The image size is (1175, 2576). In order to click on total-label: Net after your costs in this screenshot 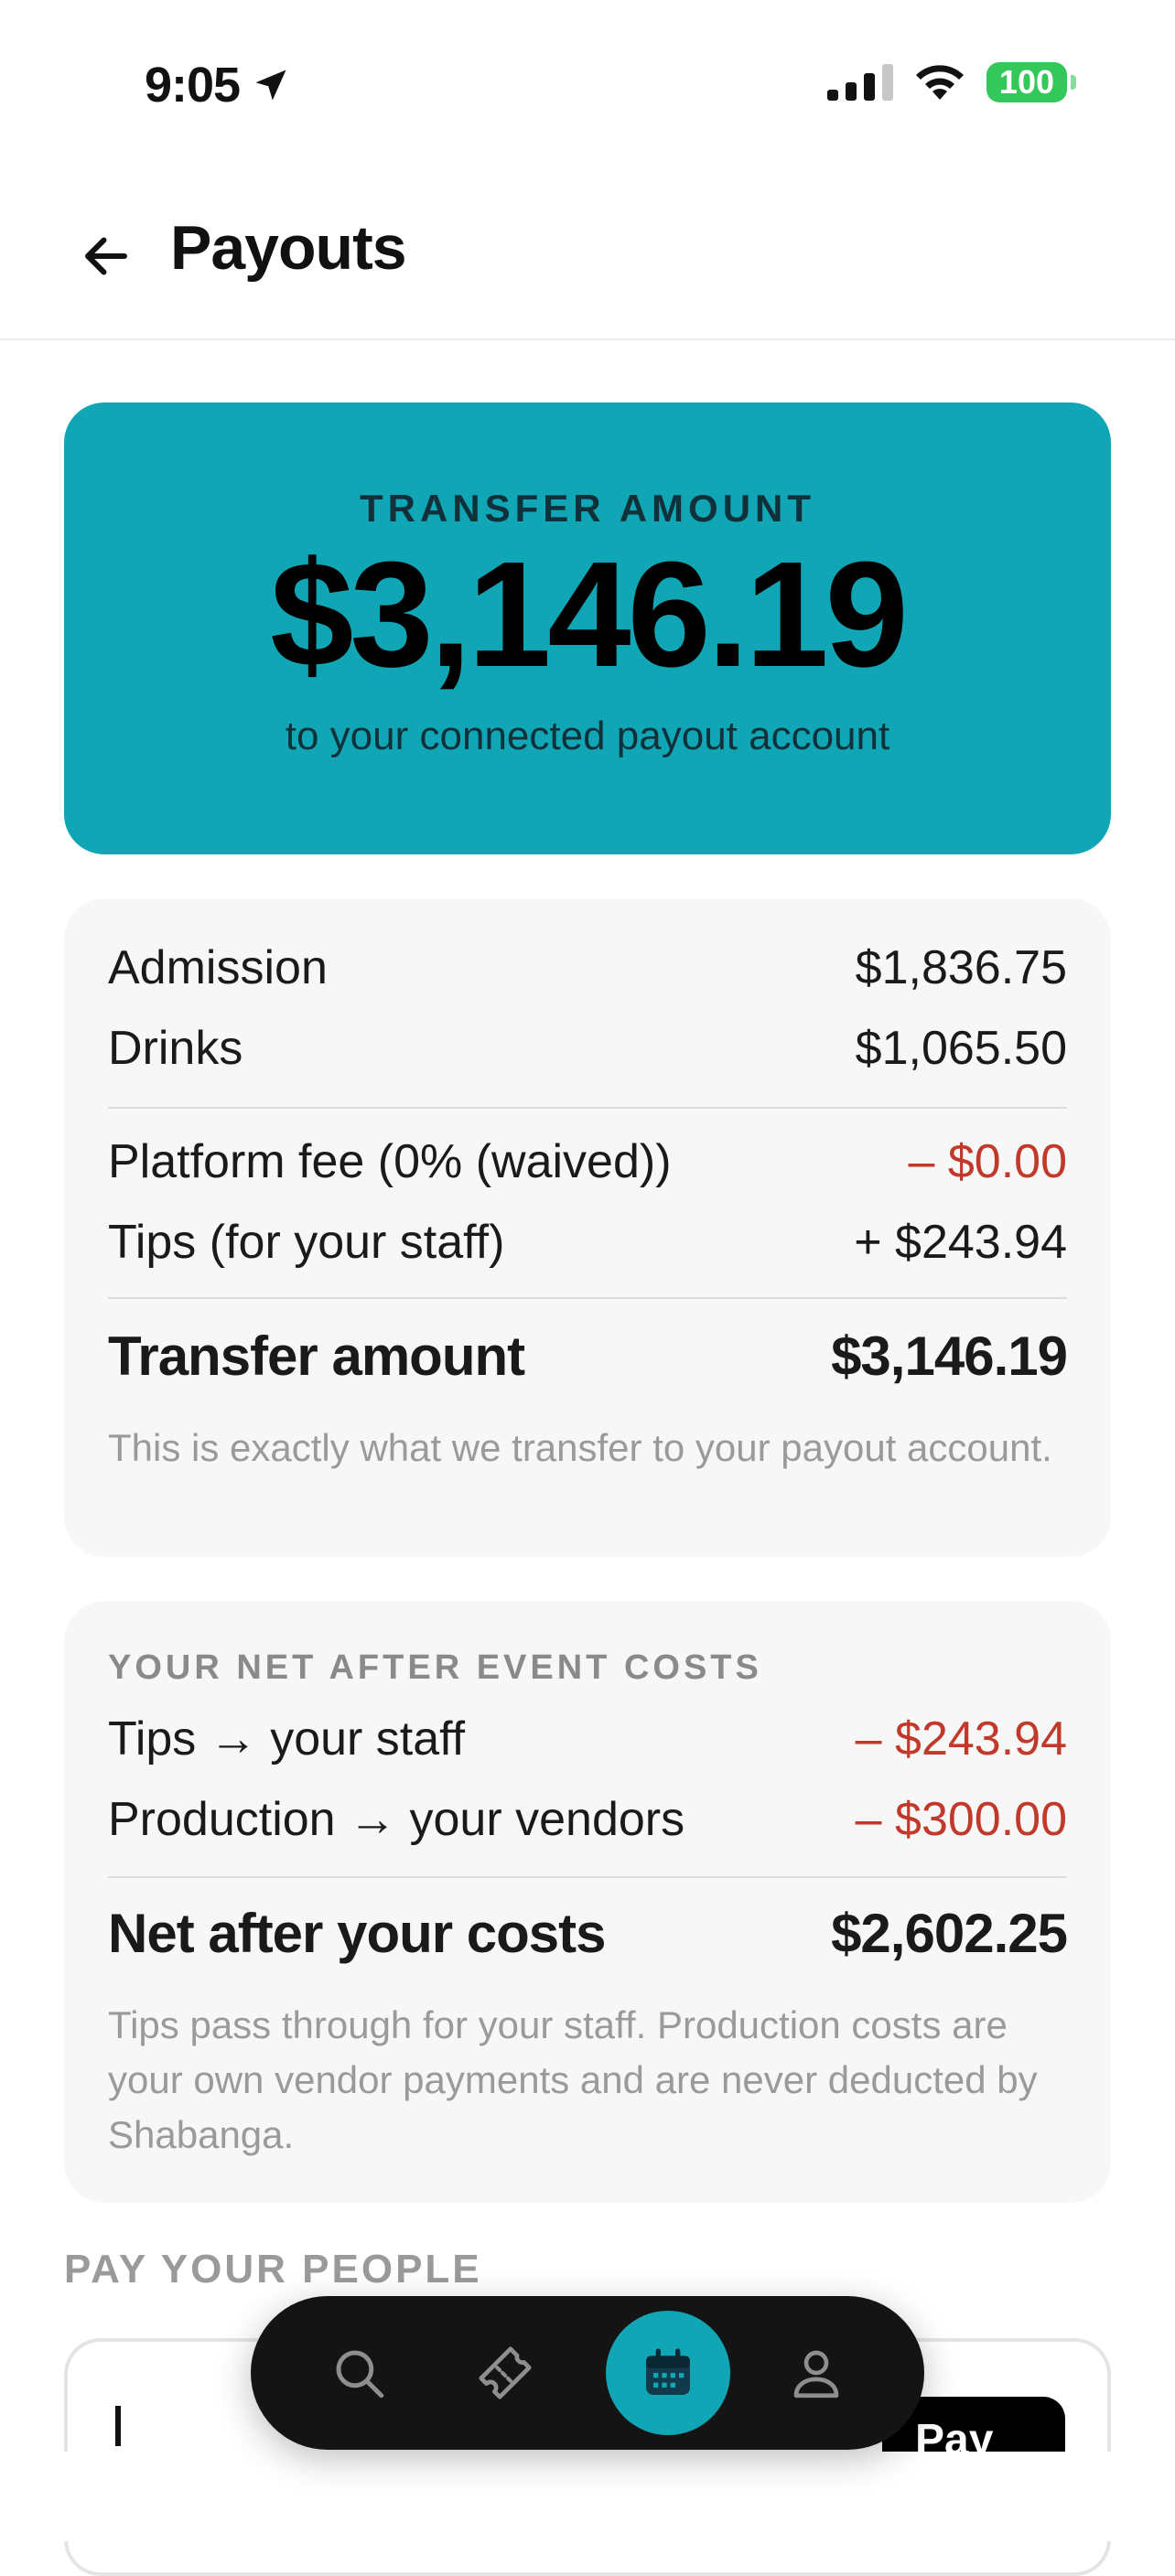, I will do `click(357, 1934)`.